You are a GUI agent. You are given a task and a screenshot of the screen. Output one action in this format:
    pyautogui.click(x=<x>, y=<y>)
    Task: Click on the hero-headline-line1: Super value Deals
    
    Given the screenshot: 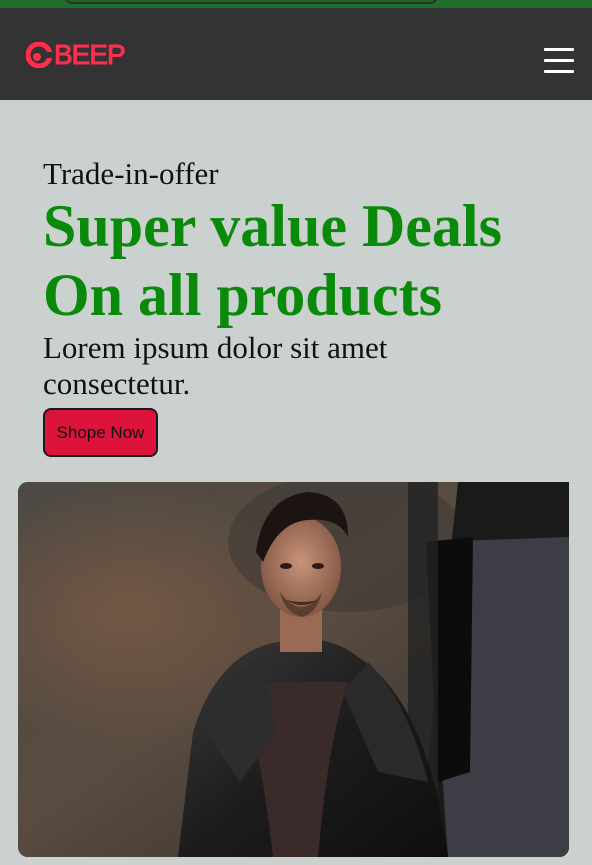 What is the action you would take?
    pyautogui.click(x=272, y=226)
    